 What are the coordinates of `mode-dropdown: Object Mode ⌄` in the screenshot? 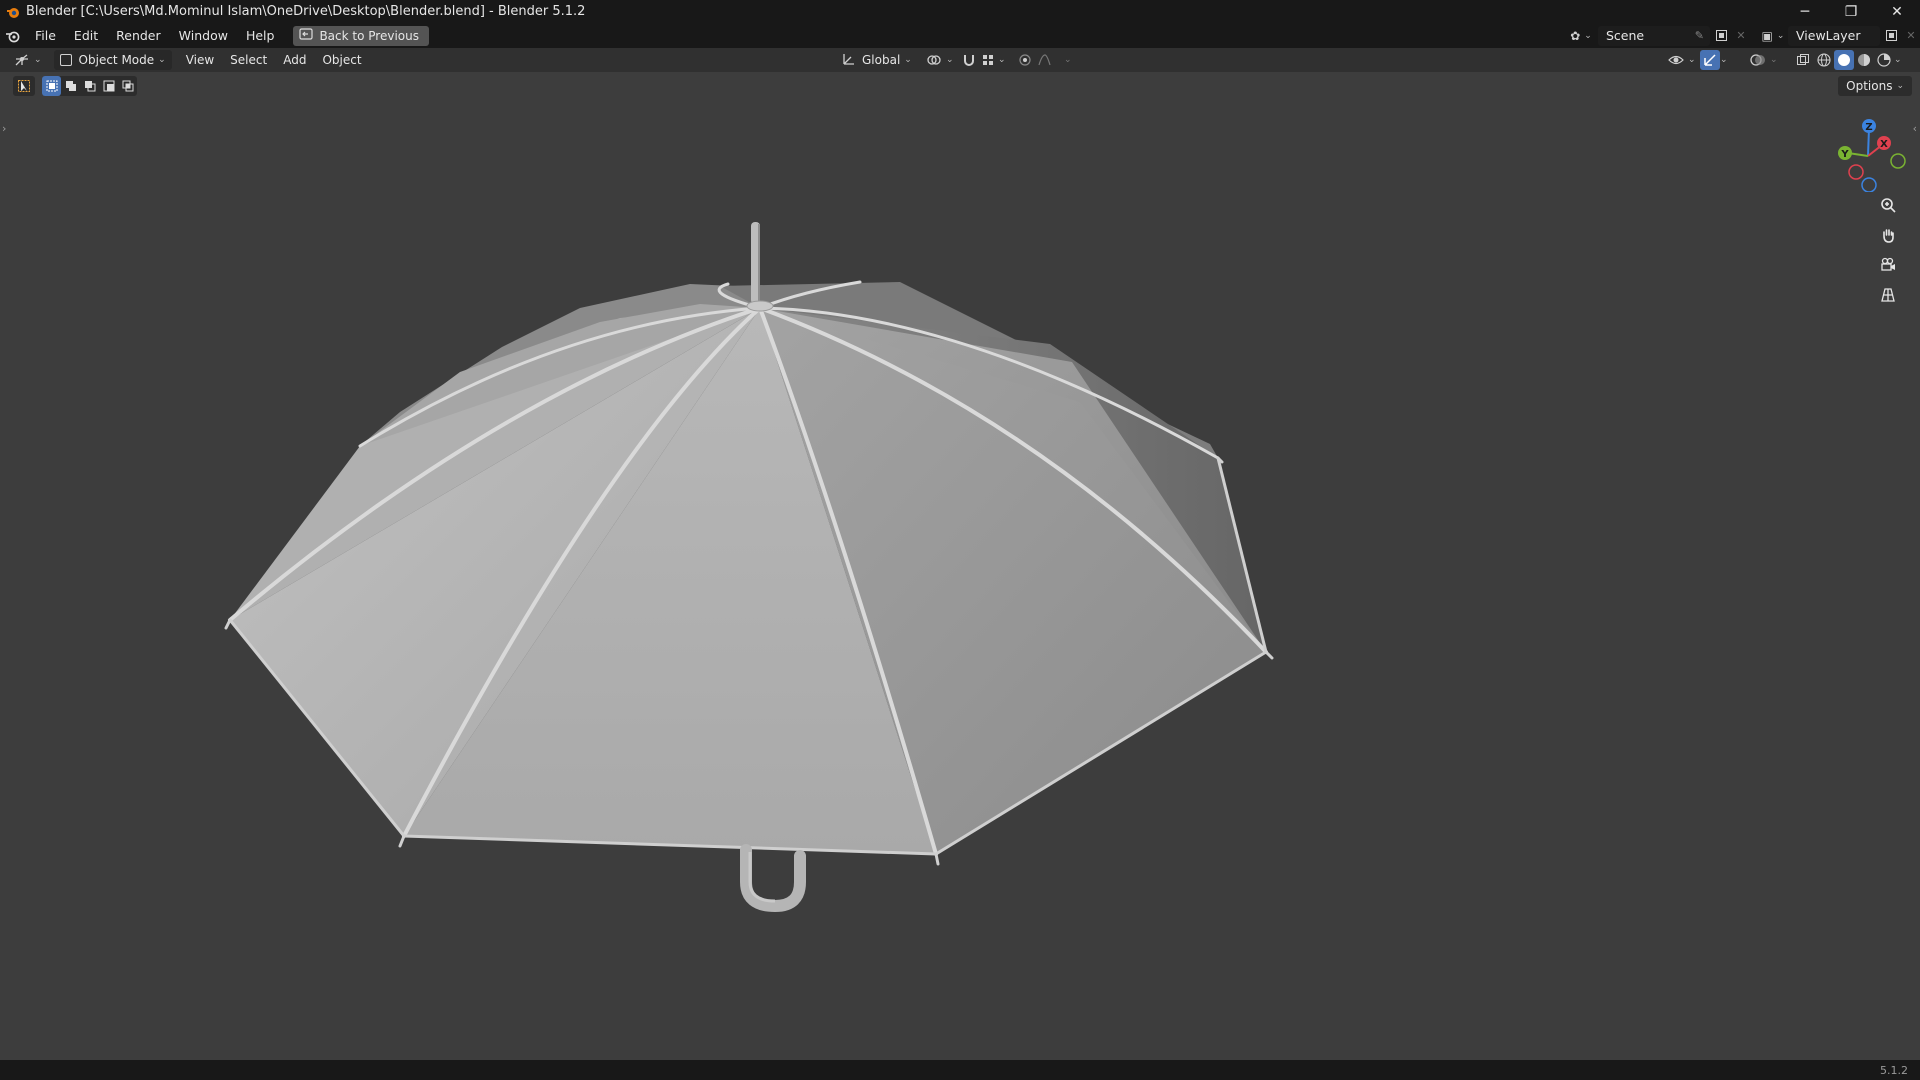 It's located at (112, 60).